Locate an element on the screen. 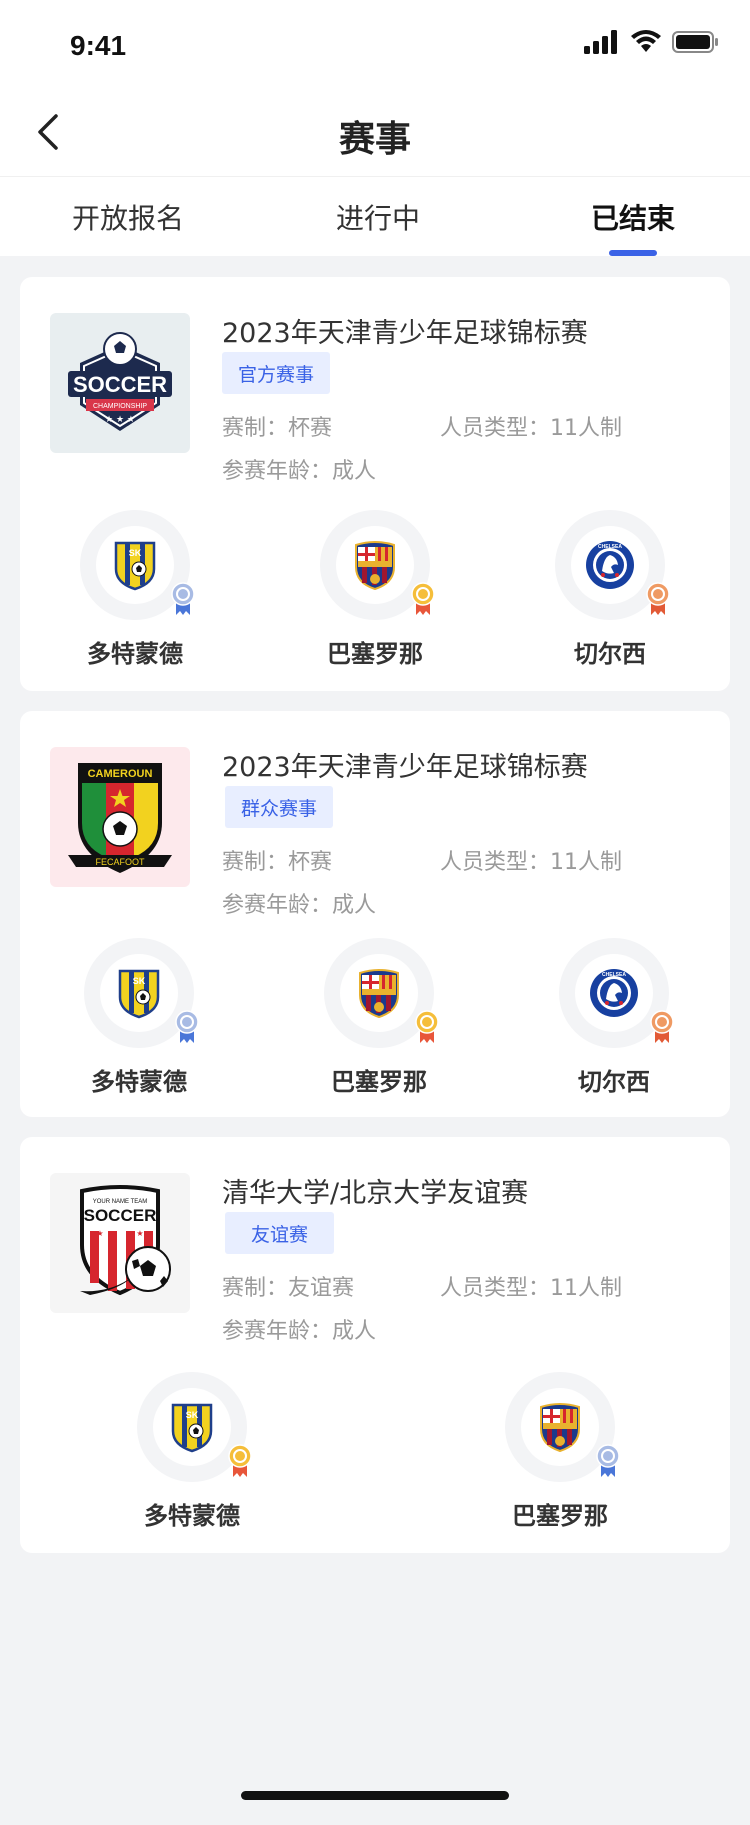 This screenshot has width=750, height=1825. signal-icon is located at coordinates (600, 42).